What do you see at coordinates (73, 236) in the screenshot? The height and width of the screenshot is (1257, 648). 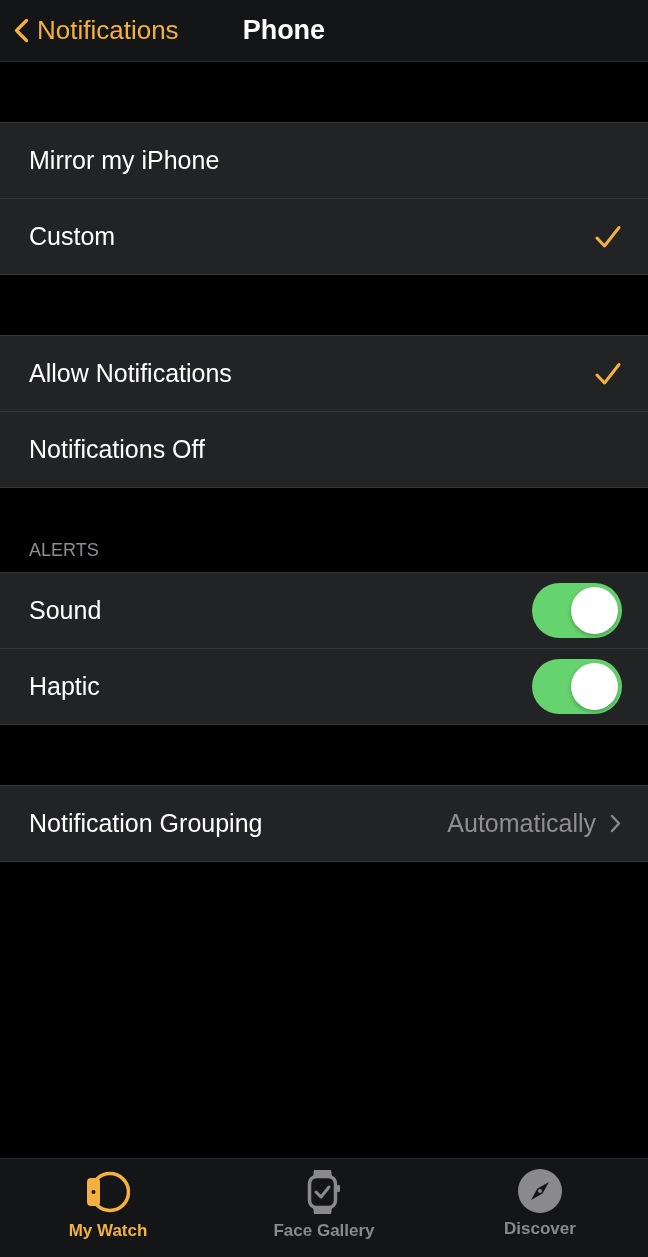 I see `option-label: Custom` at bounding box center [73, 236].